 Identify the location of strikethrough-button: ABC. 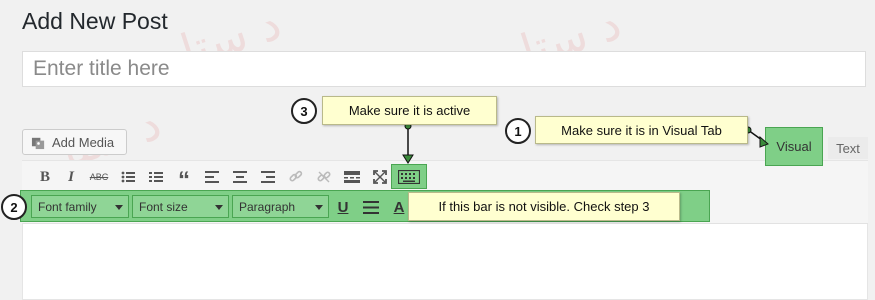
(99, 177).